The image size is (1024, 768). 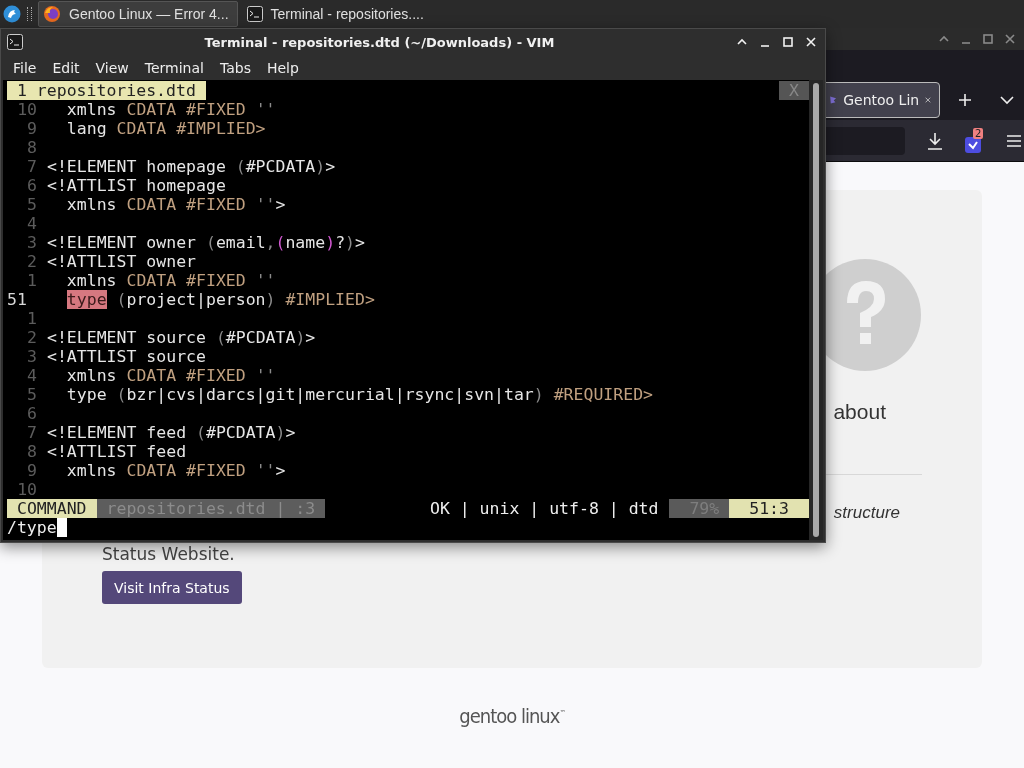 What do you see at coordinates (168, 554) in the screenshot?
I see `paragraph-text: Status Website.` at bounding box center [168, 554].